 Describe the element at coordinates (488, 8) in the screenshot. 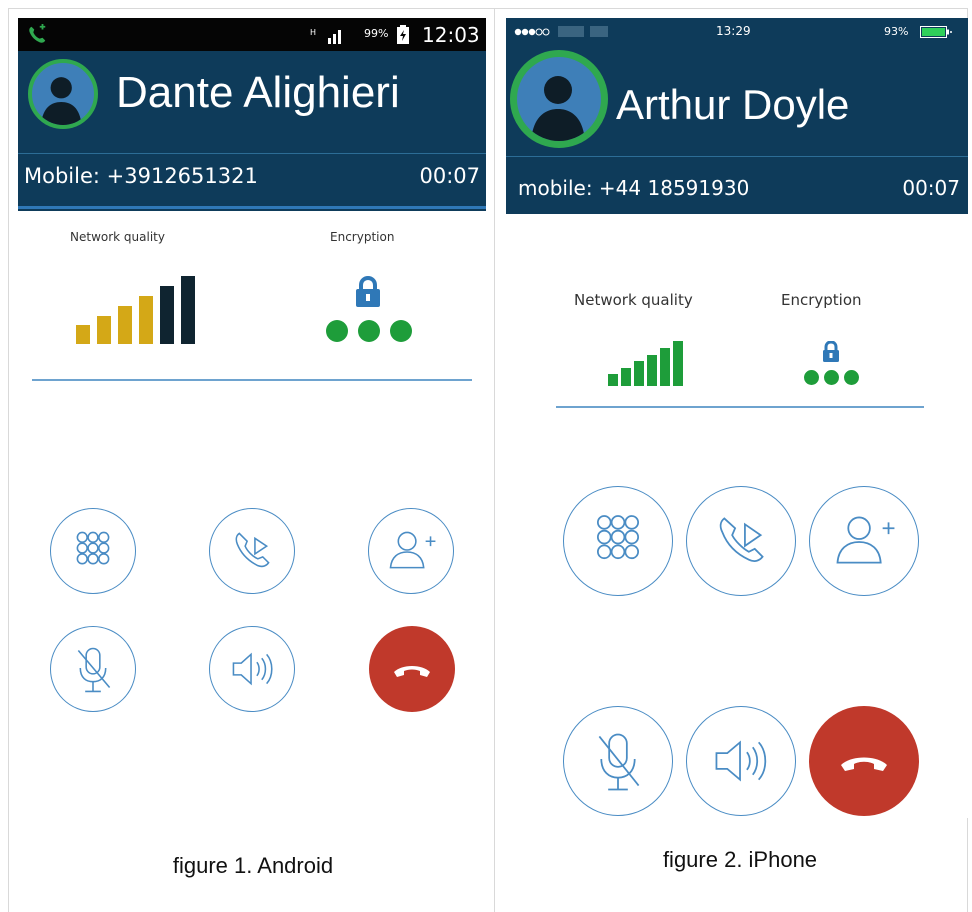

I see `table-border-top` at that location.